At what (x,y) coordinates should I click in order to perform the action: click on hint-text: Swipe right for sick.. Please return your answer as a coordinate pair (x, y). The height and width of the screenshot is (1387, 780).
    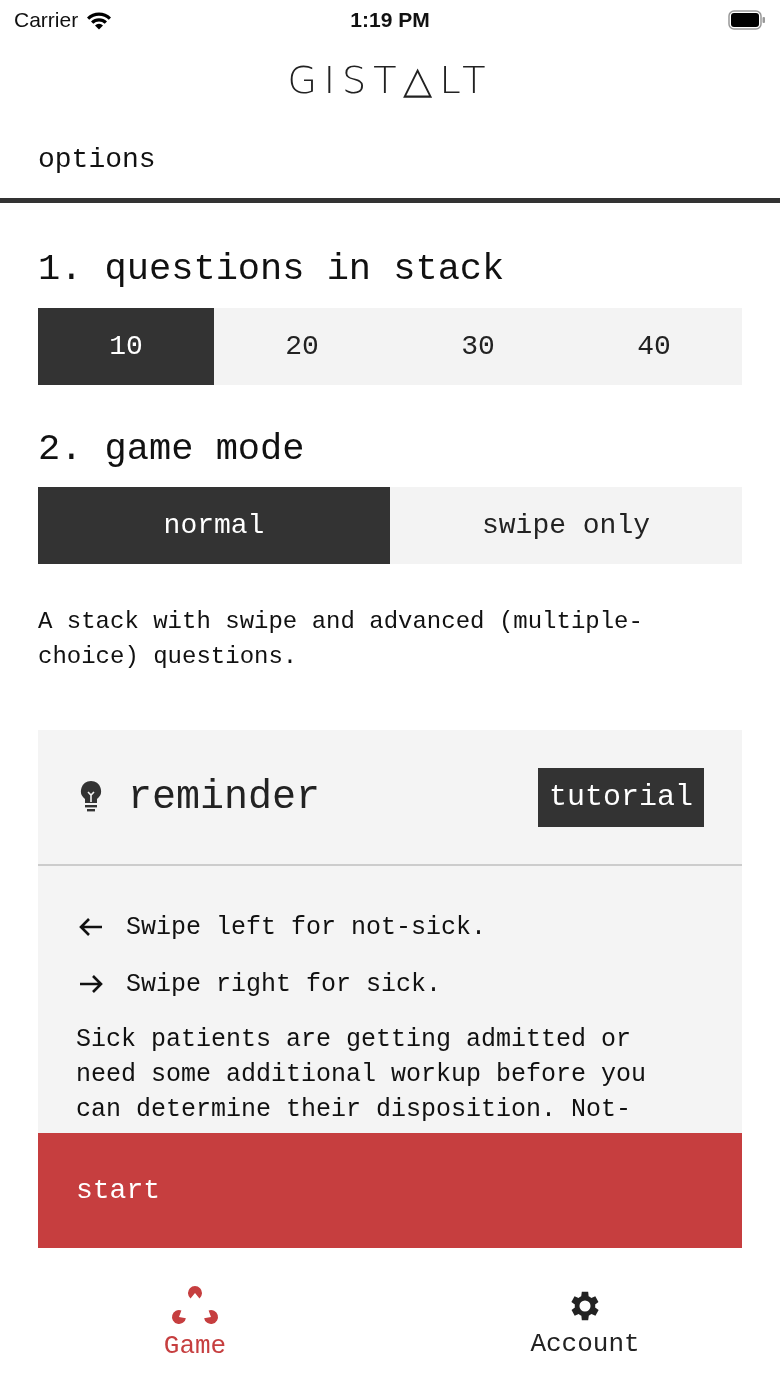
    Looking at the image, I should click on (284, 984).